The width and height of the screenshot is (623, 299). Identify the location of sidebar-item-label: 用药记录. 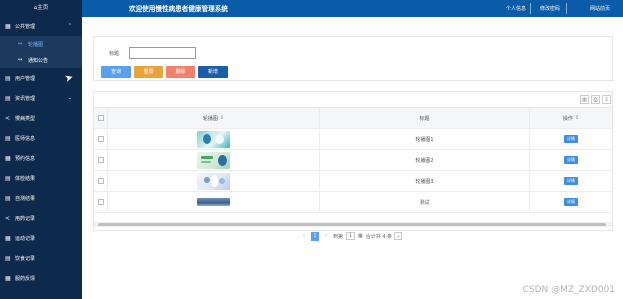
(25, 218).